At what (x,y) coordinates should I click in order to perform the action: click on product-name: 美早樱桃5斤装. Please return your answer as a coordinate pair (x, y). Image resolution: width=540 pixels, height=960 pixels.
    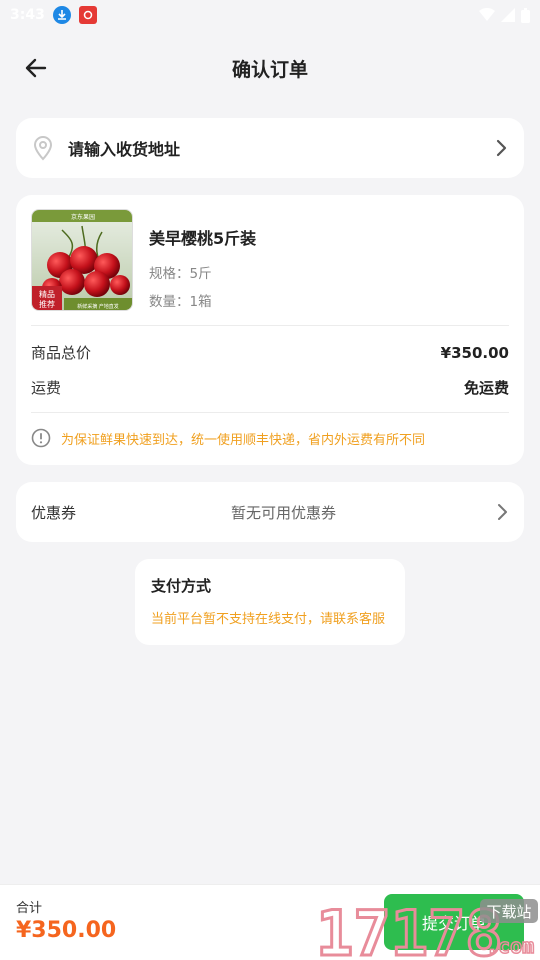
    Looking at the image, I should click on (203, 238).